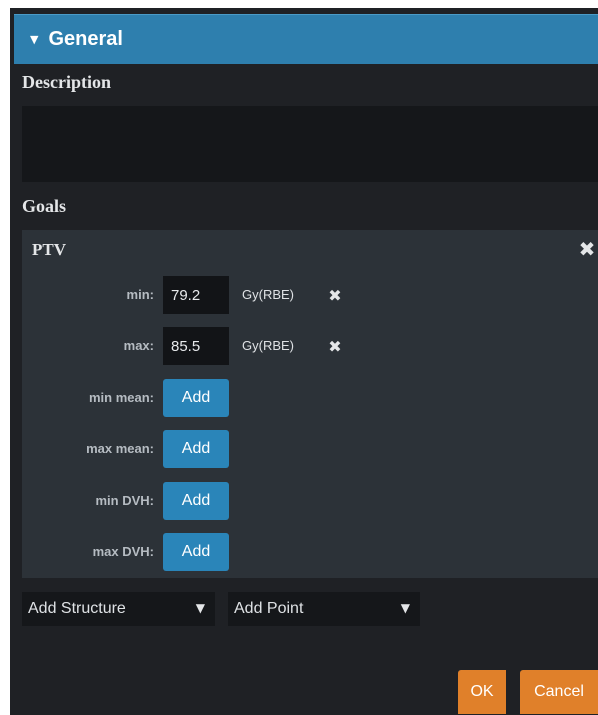  I want to click on row-label: min:, so click(140, 294).